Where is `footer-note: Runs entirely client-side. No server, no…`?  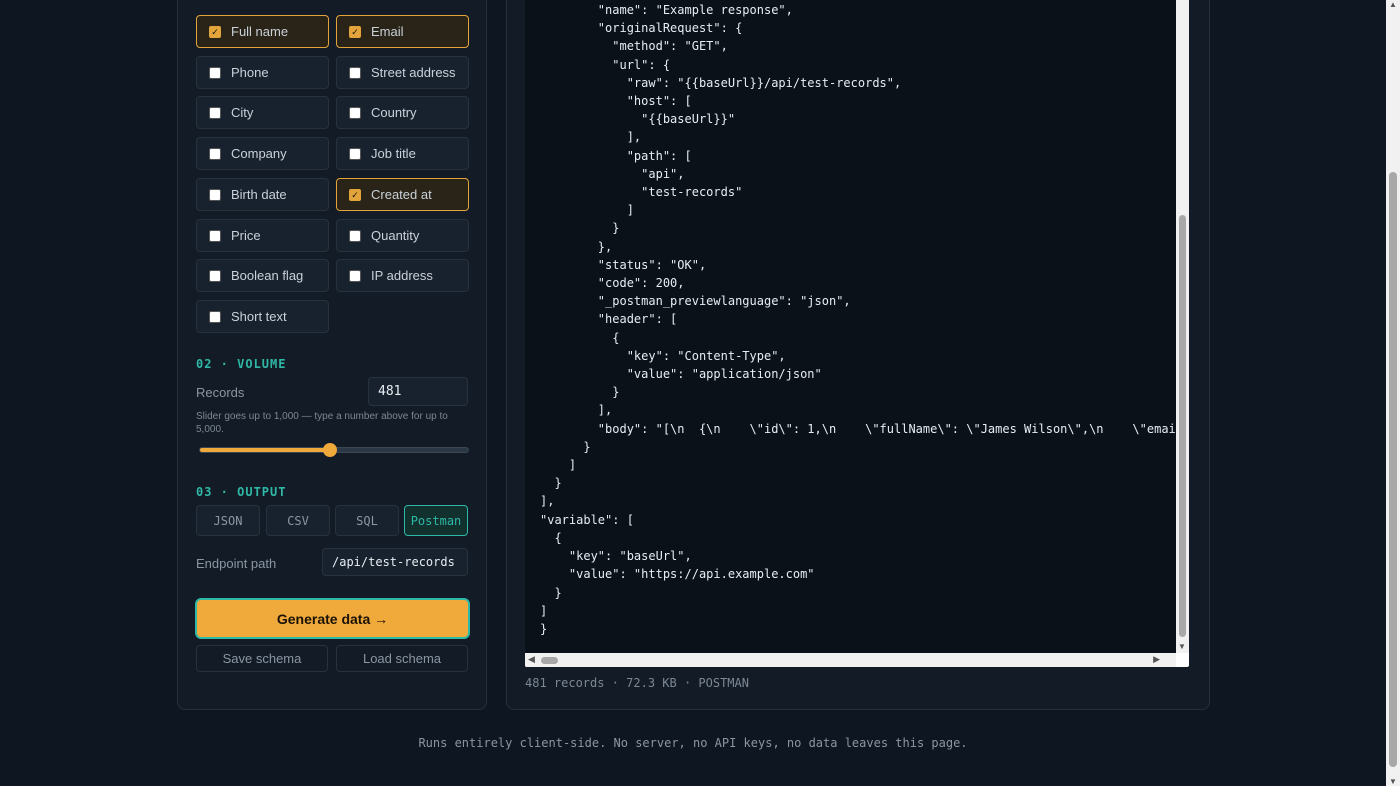 footer-note: Runs entirely client-side. No server, no… is located at coordinates (693, 743).